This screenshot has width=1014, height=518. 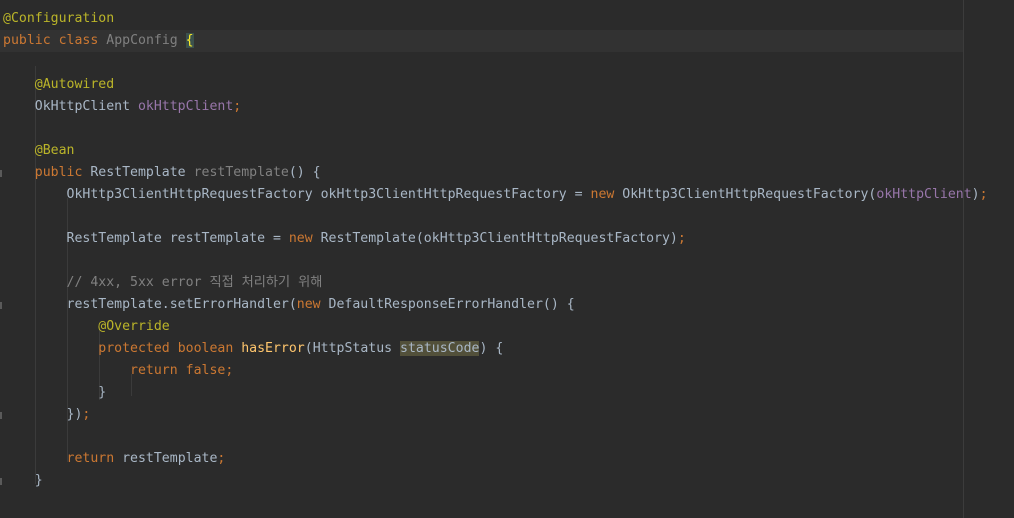 I want to click on code-token: @Configuration, so click(x=59, y=18).